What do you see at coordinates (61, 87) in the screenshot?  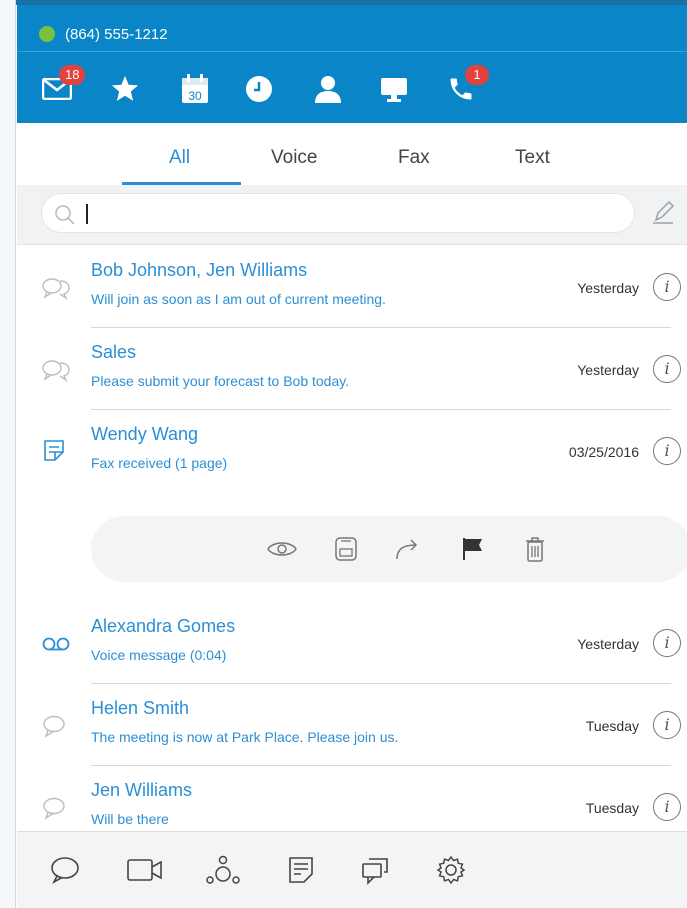 I see `messages-button: 18` at bounding box center [61, 87].